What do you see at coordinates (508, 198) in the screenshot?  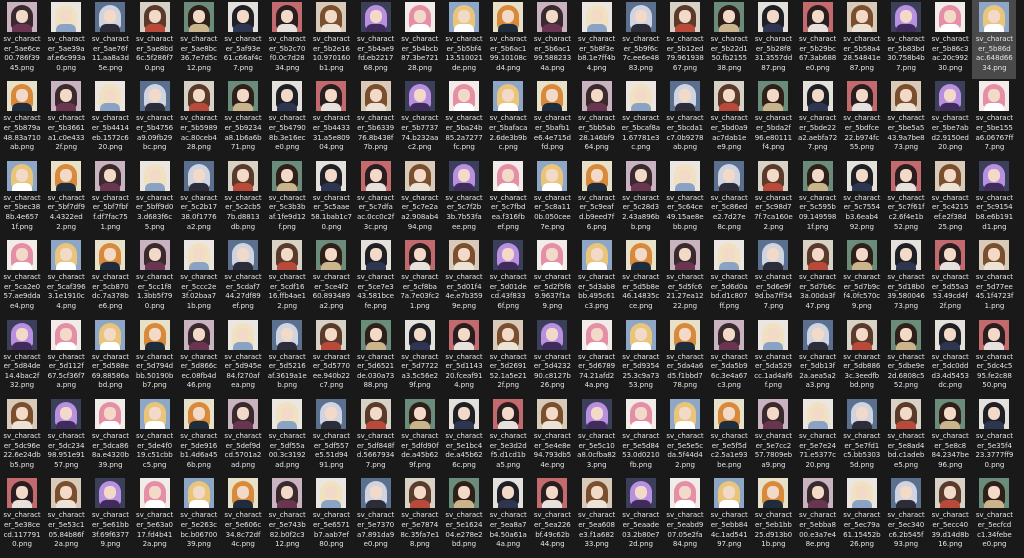 I see `file-item: sv_charact er_5c7fbd ea.f316fb ef.png` at bounding box center [508, 198].